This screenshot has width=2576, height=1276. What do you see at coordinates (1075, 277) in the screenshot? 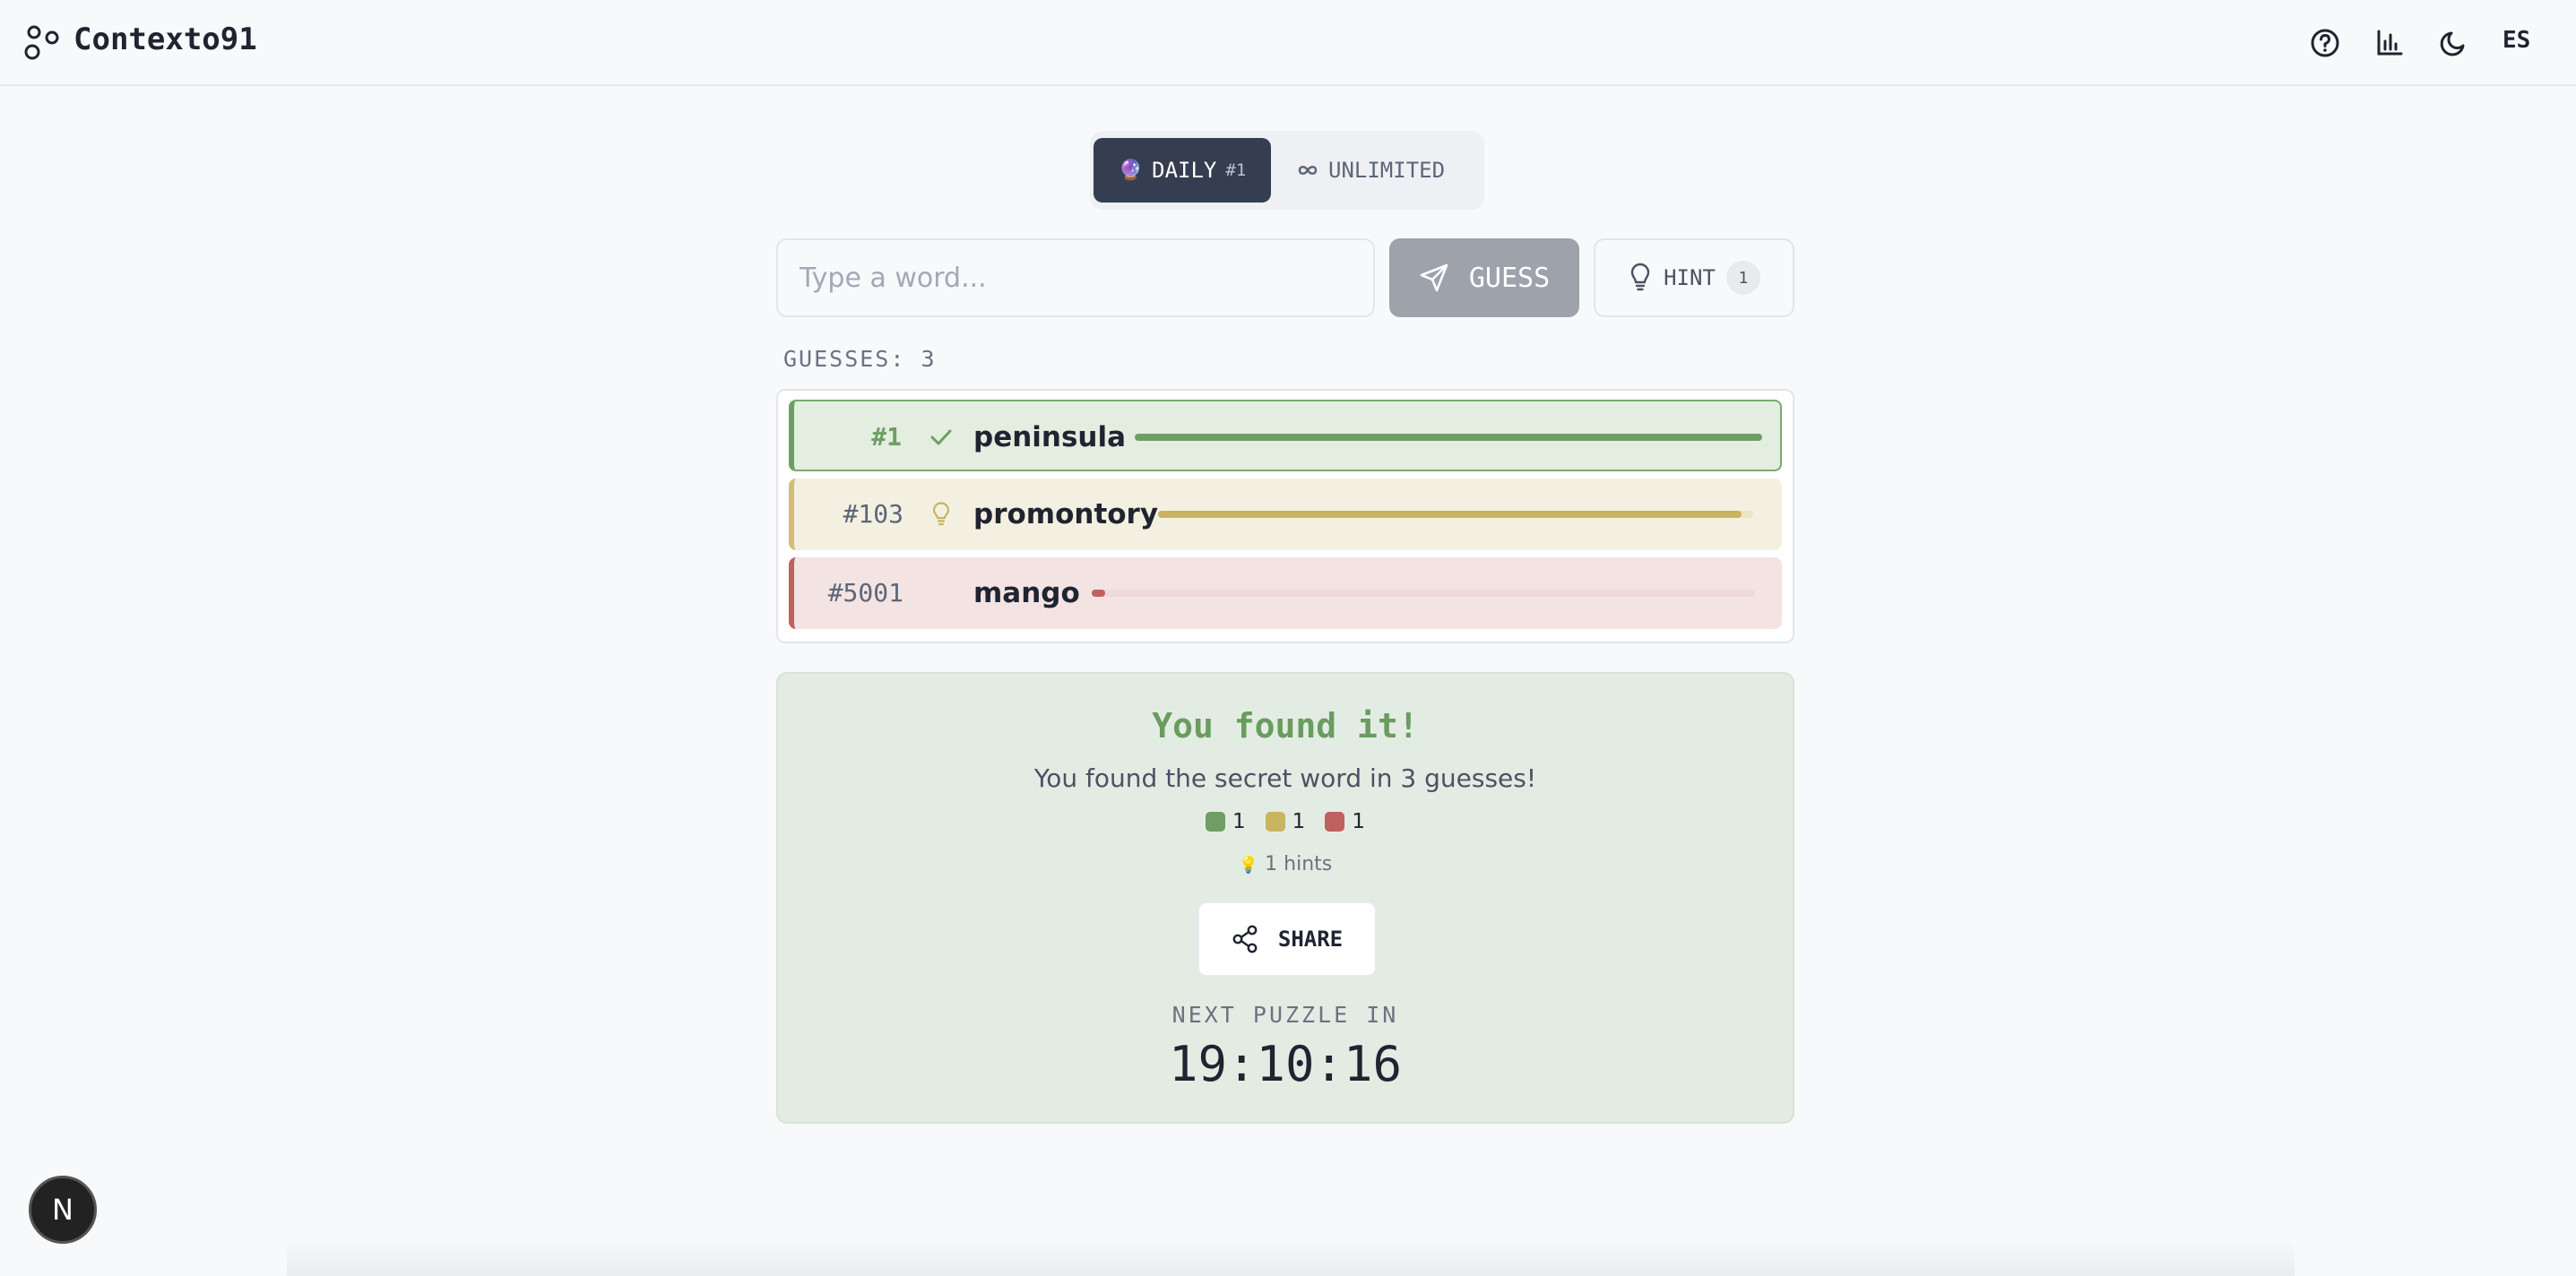
I see `word-input` at bounding box center [1075, 277].